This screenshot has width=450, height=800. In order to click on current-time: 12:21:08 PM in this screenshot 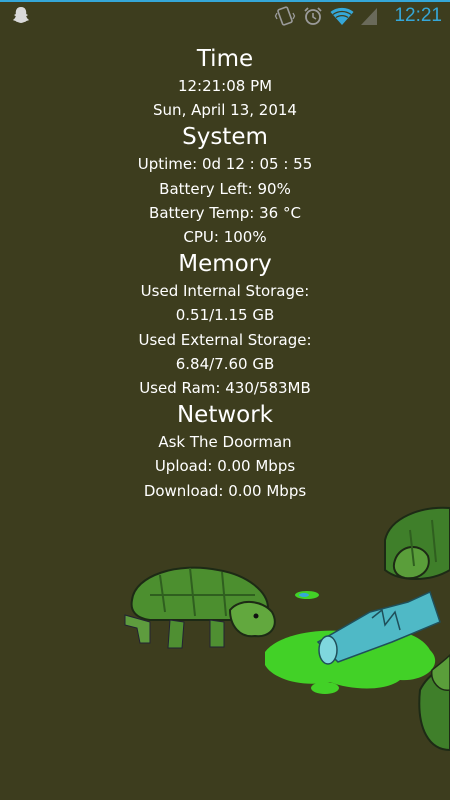, I will do `click(225, 86)`.